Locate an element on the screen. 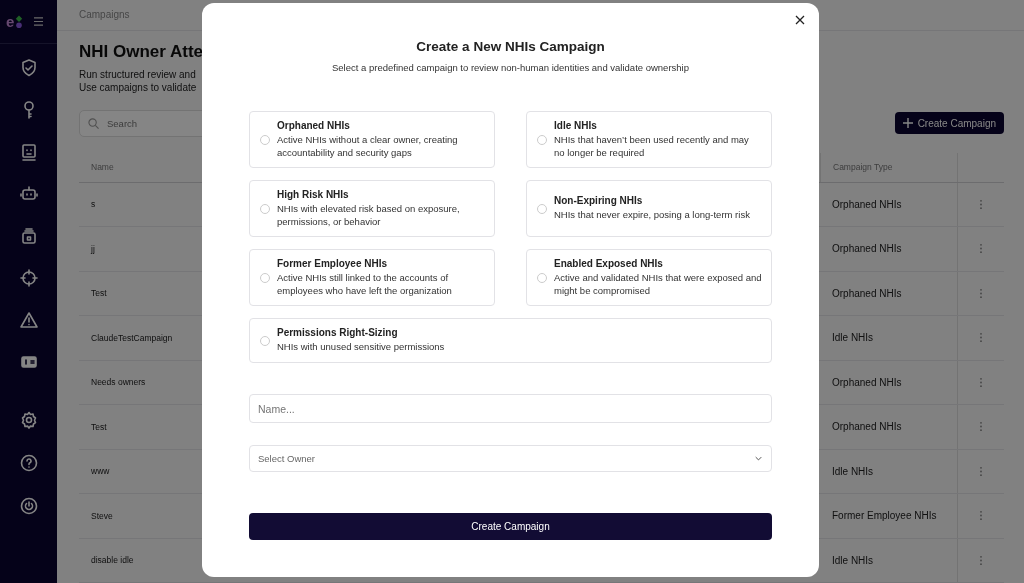 The image size is (1024, 583). page-description: Run structured review and is located at coordinates (137, 74).